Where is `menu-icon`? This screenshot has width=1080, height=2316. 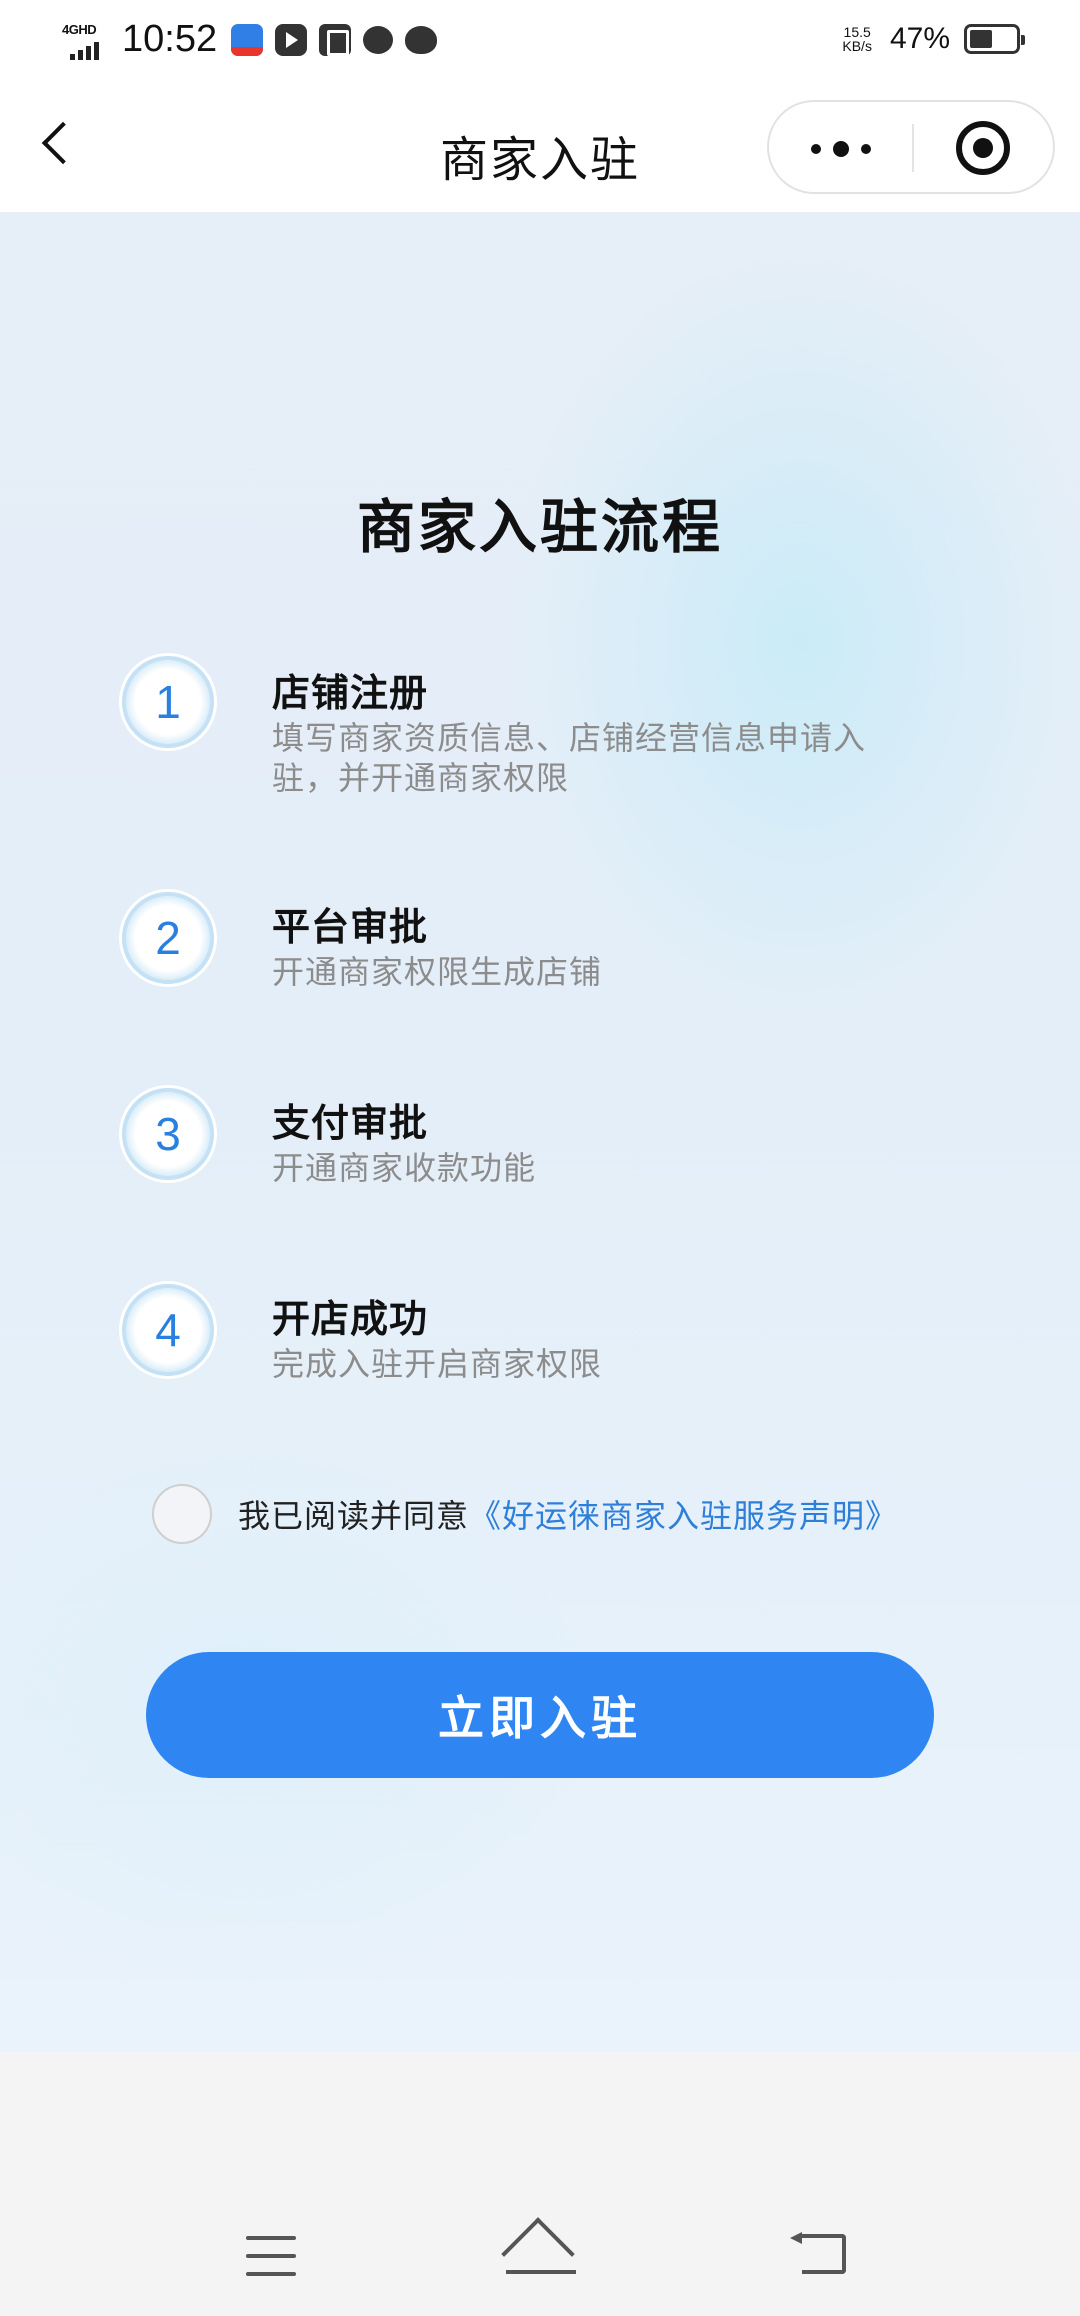
menu-icon is located at coordinates (271, 2255).